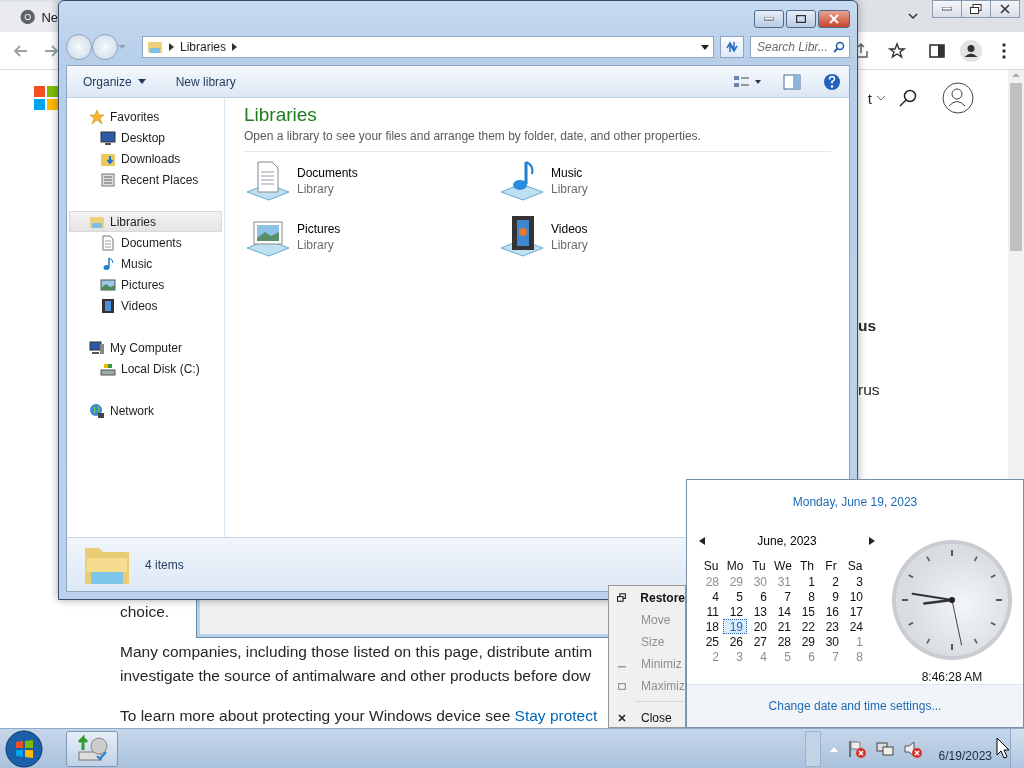 The image size is (1024, 768). Describe the element at coordinates (1016, 275) in the screenshot. I see `scrollbar` at that location.